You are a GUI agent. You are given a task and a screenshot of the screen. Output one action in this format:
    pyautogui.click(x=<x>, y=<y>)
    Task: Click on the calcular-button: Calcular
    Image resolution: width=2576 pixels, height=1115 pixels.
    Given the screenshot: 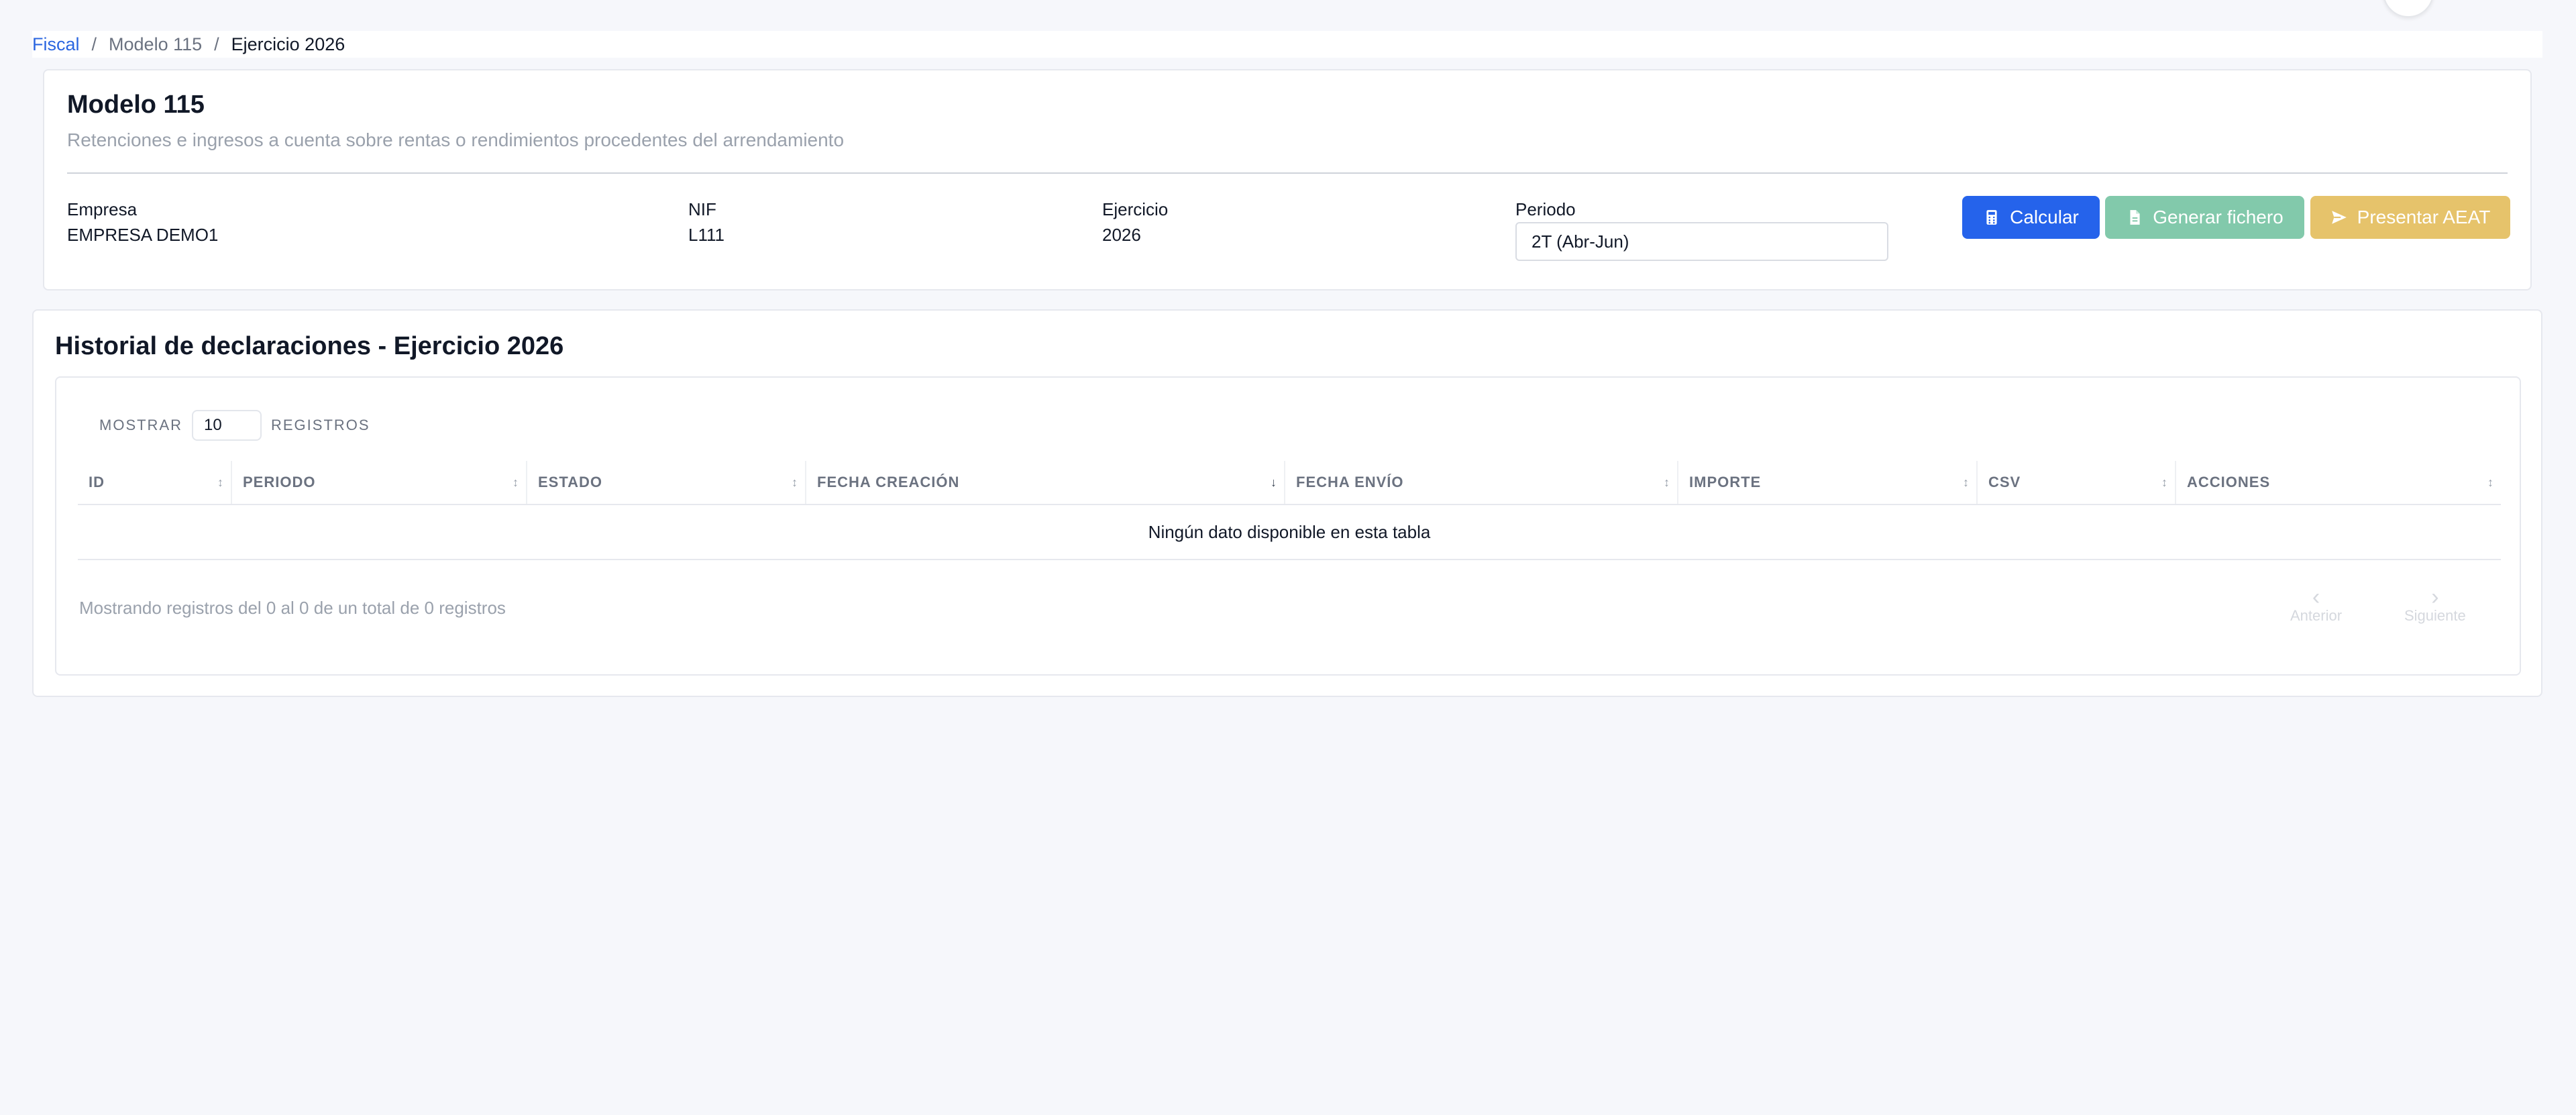 What is the action you would take?
    pyautogui.click(x=2031, y=217)
    